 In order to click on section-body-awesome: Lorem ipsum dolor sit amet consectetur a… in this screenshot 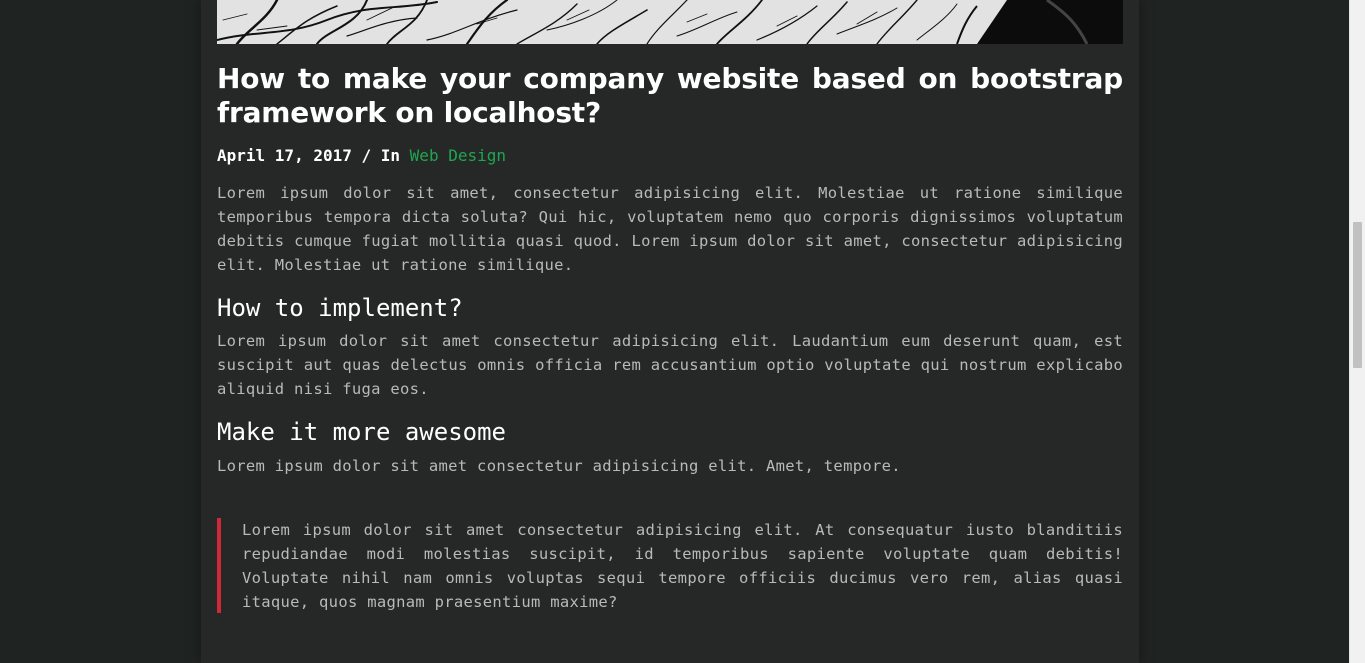, I will do `click(559, 466)`.